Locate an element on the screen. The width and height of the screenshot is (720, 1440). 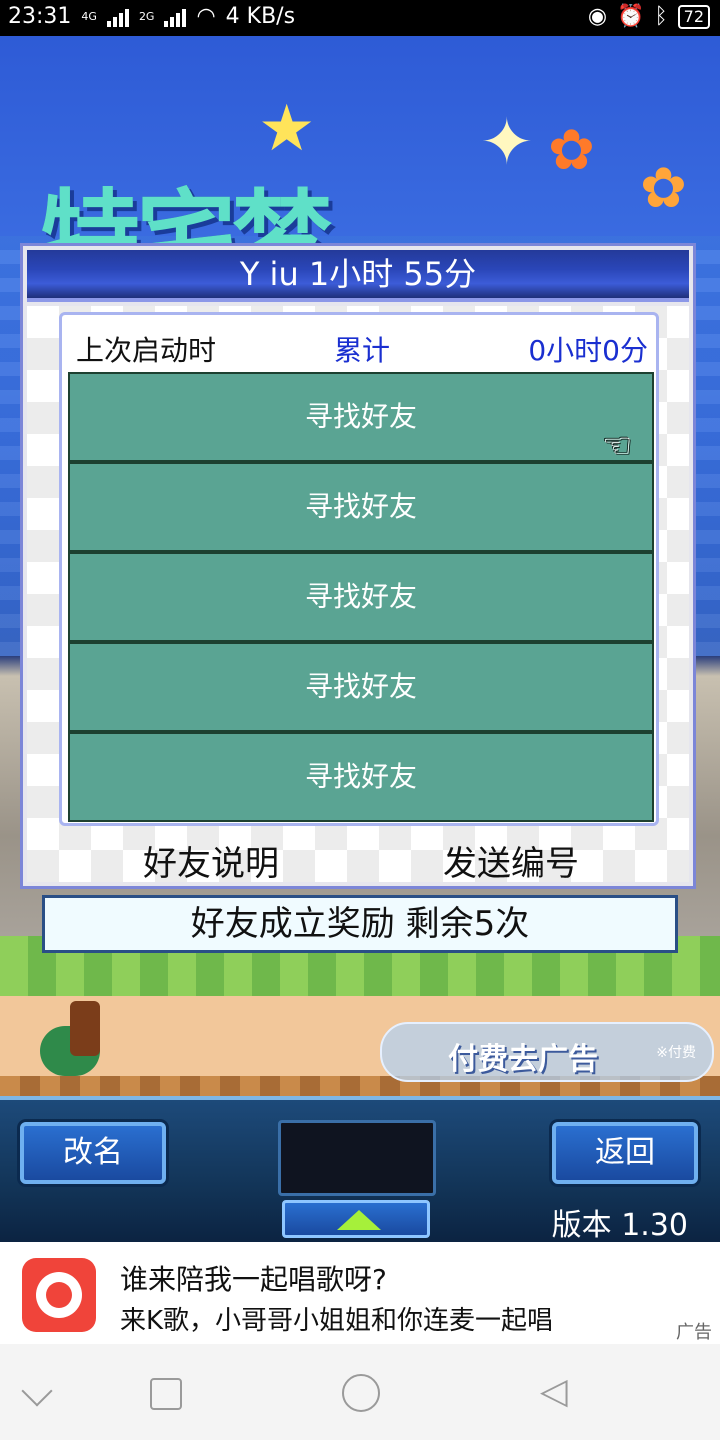
find-friend-button-3: 寻找好友 is located at coordinates (361, 597).